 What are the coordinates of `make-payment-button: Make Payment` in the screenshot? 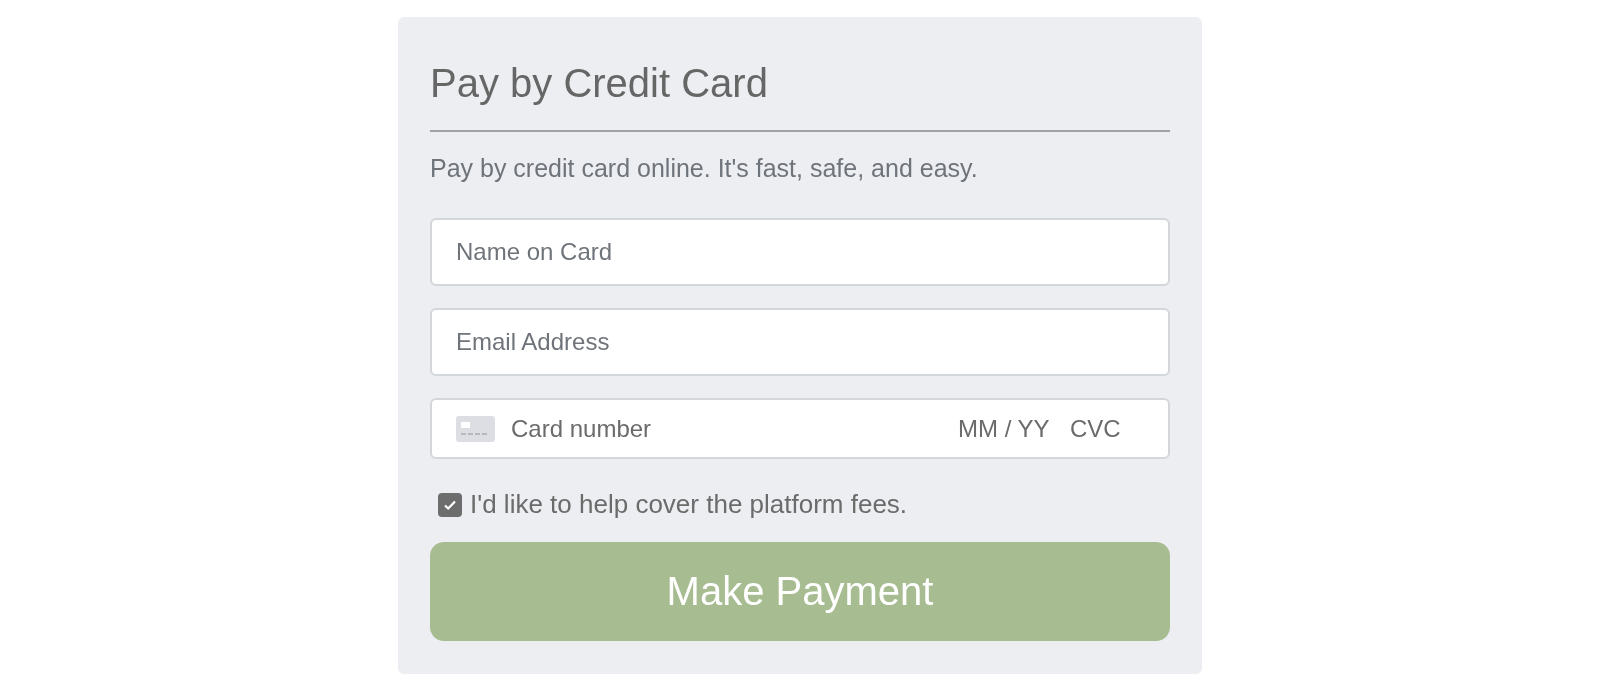 It's located at (800, 591).